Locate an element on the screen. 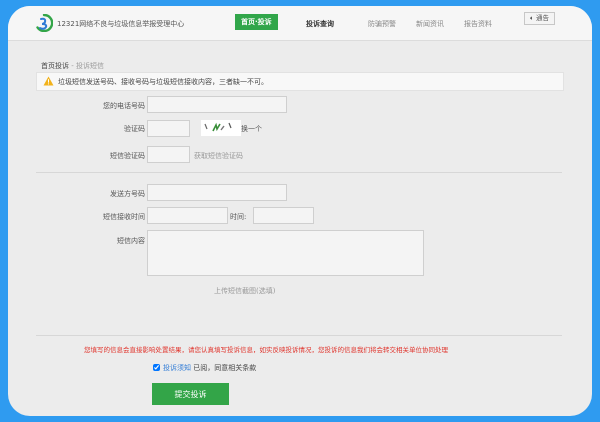 This screenshot has height=422, width=600. breadcrumb: 首页投诉 - 投诉短信 is located at coordinates (72, 66).